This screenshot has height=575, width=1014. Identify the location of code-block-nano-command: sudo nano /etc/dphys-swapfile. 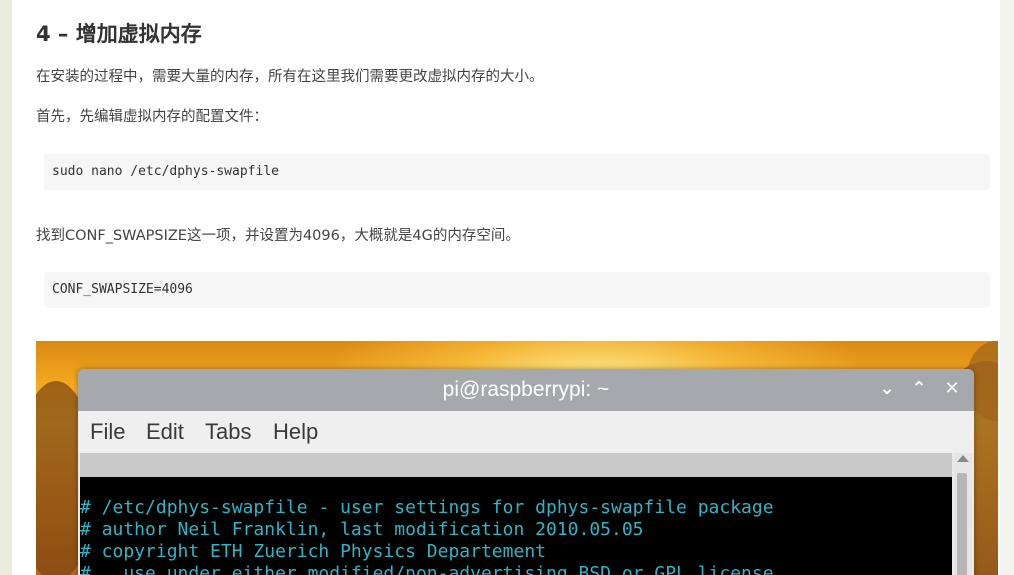
(517, 172).